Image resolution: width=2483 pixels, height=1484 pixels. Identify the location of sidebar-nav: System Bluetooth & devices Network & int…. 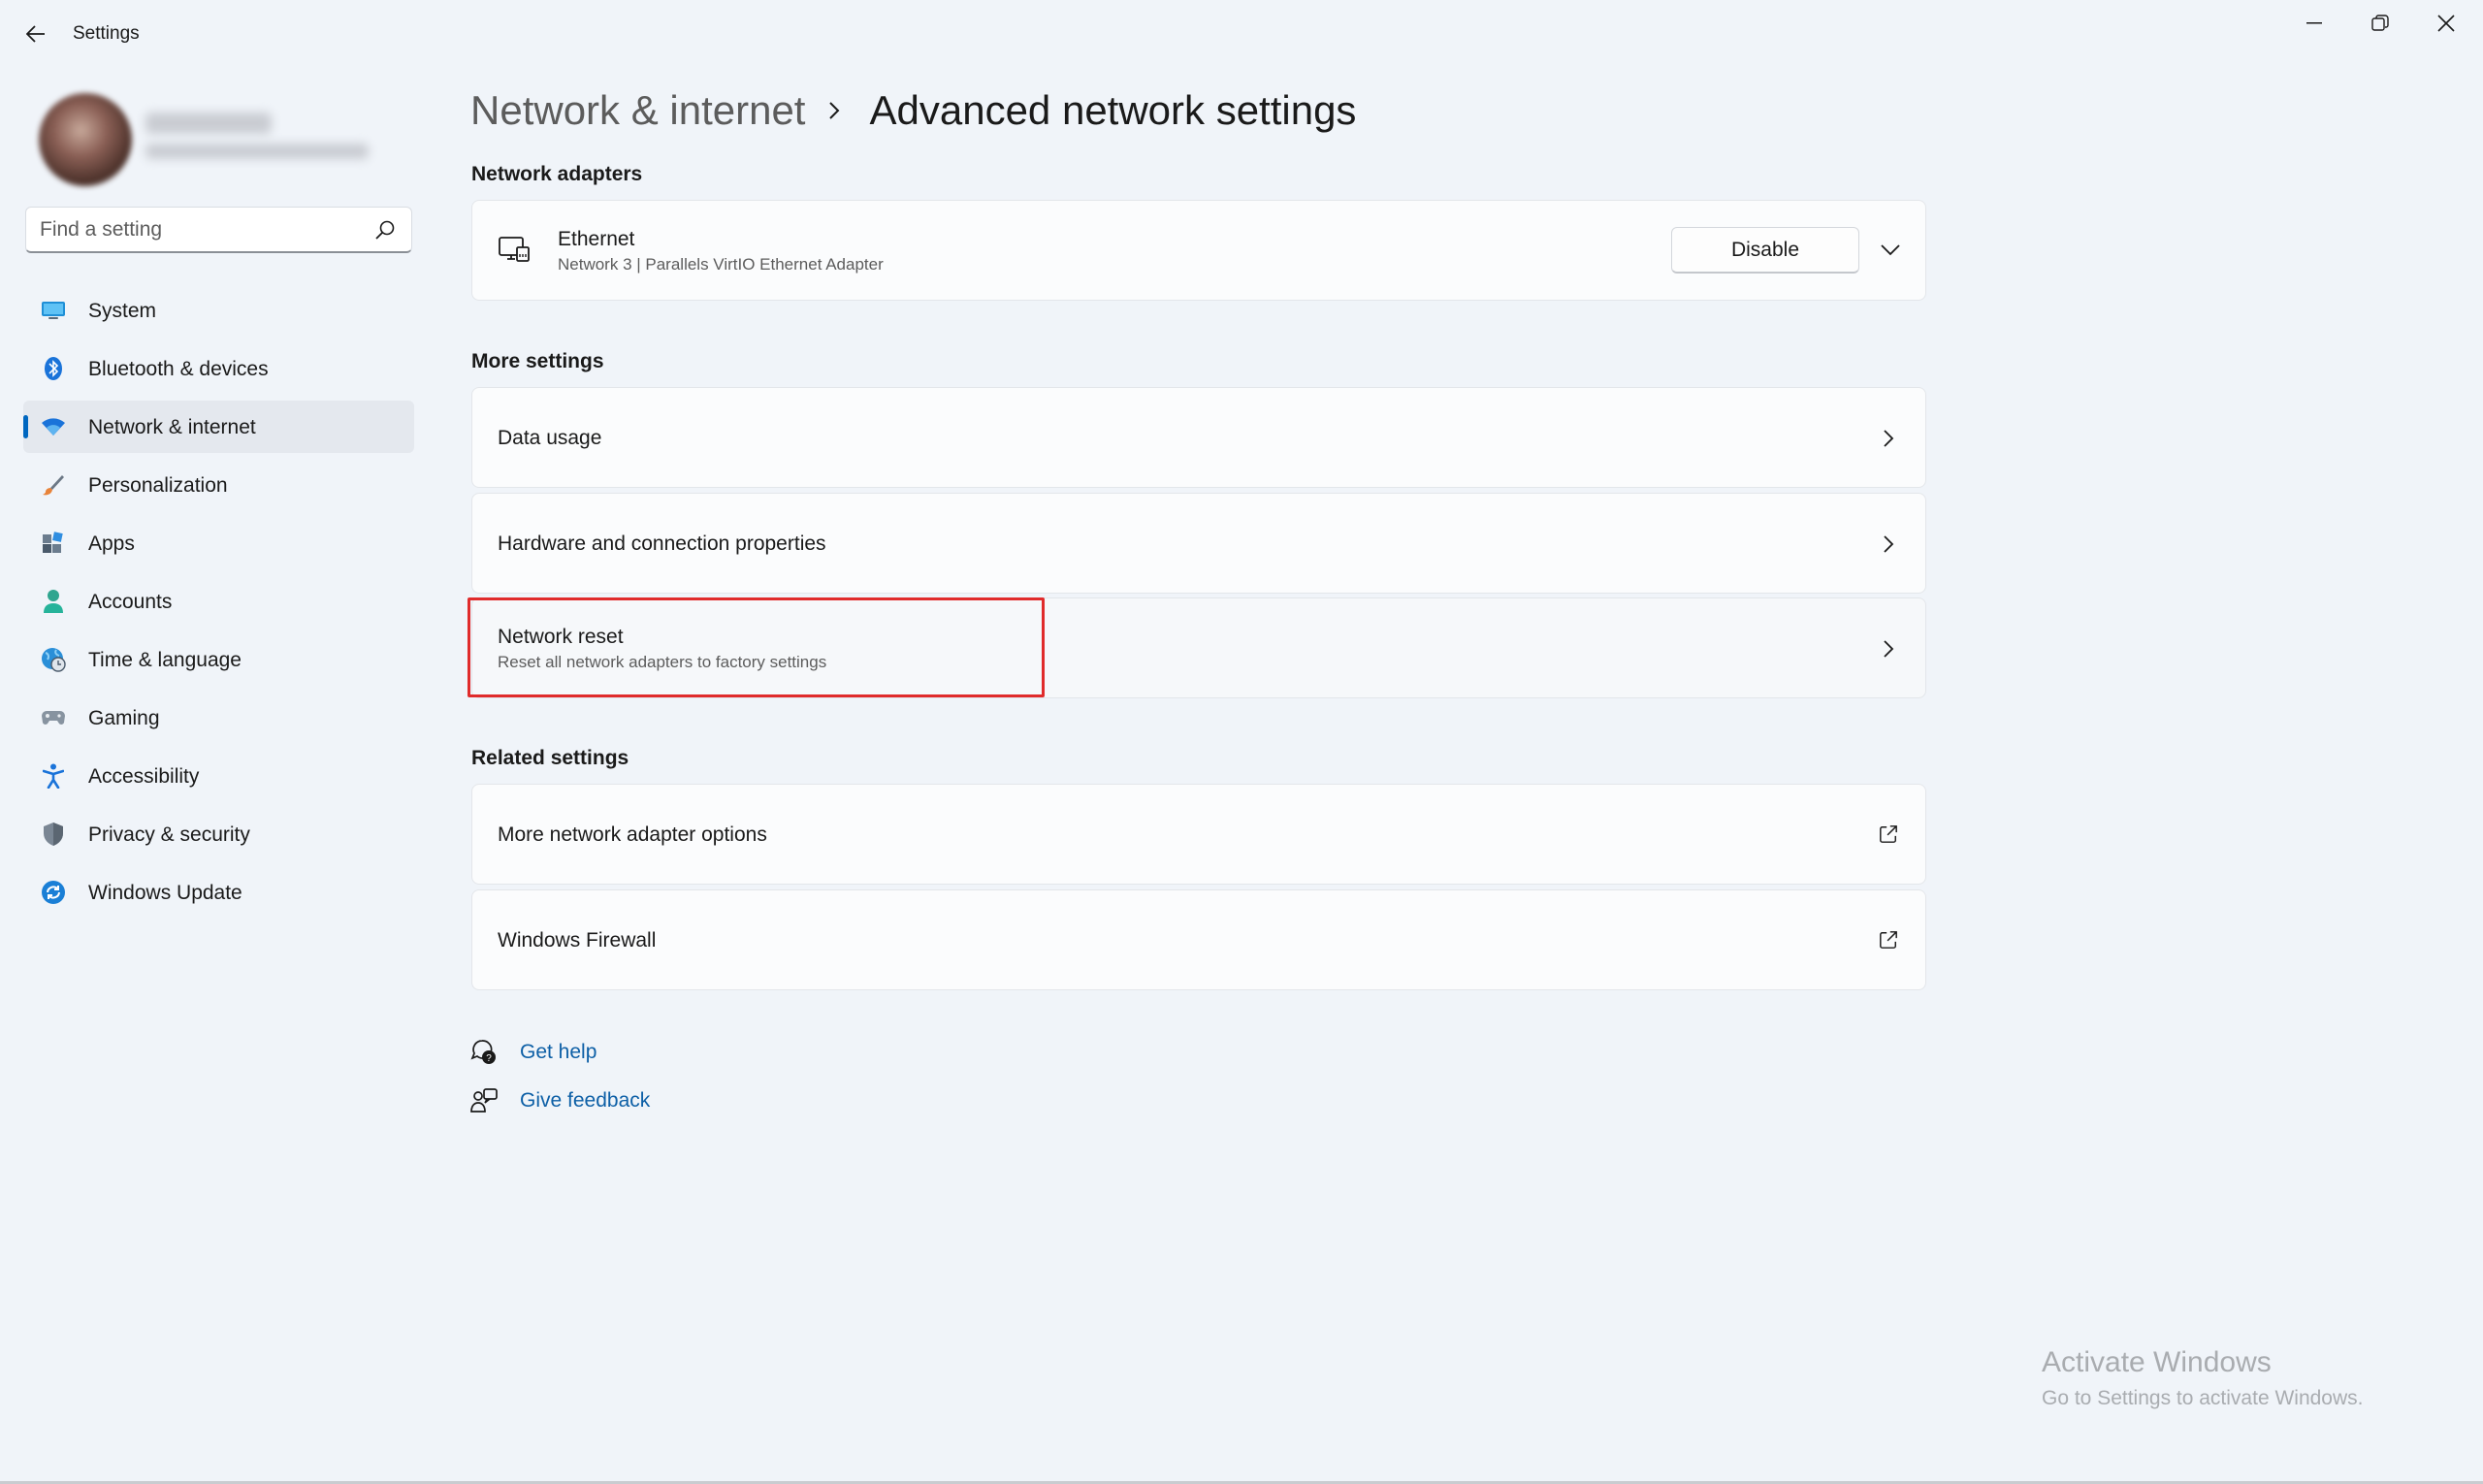
(219, 604).